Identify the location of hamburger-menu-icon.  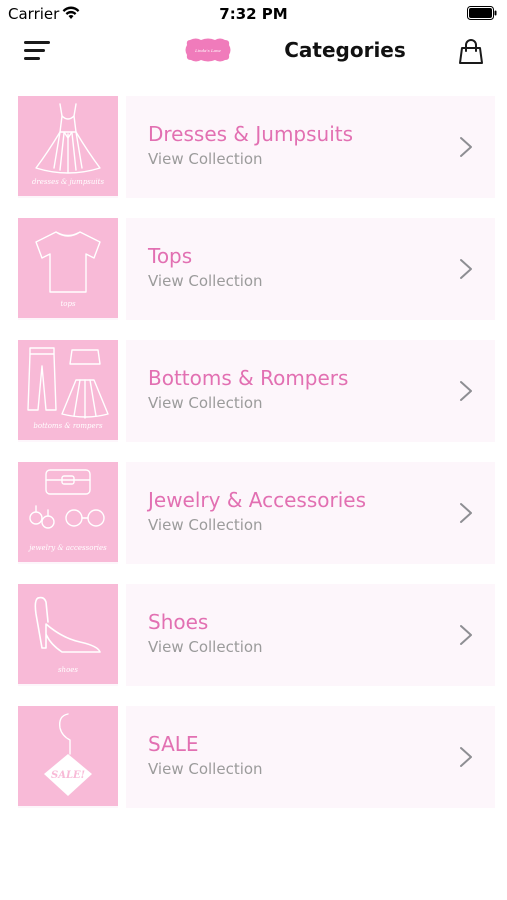
(38, 52).